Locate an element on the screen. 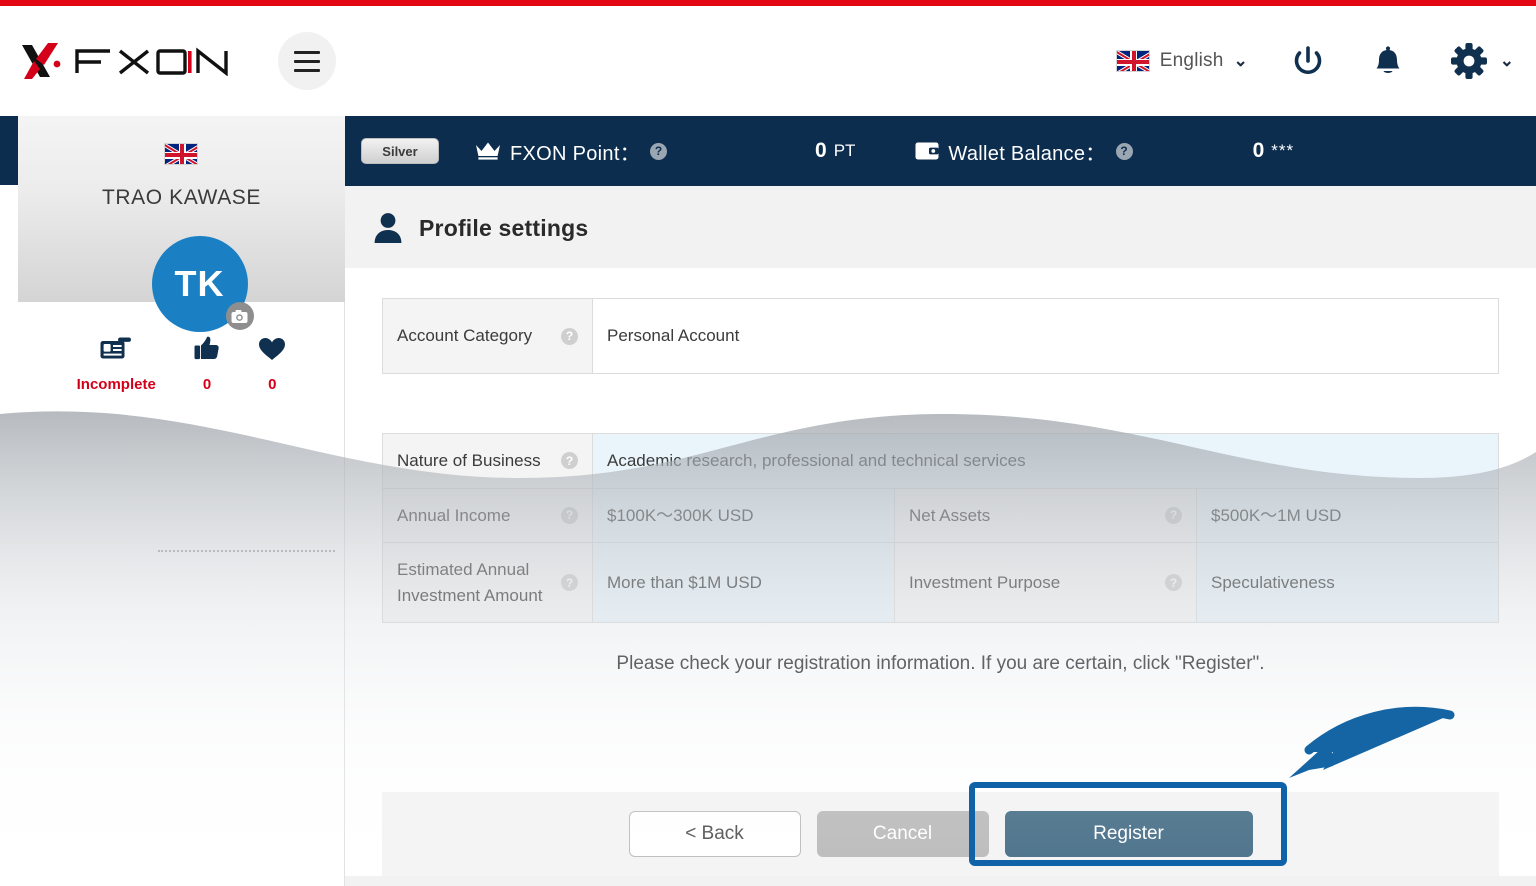 This screenshot has width=1536, height=886. wallet-balance-masked: *** is located at coordinates (1283, 150).